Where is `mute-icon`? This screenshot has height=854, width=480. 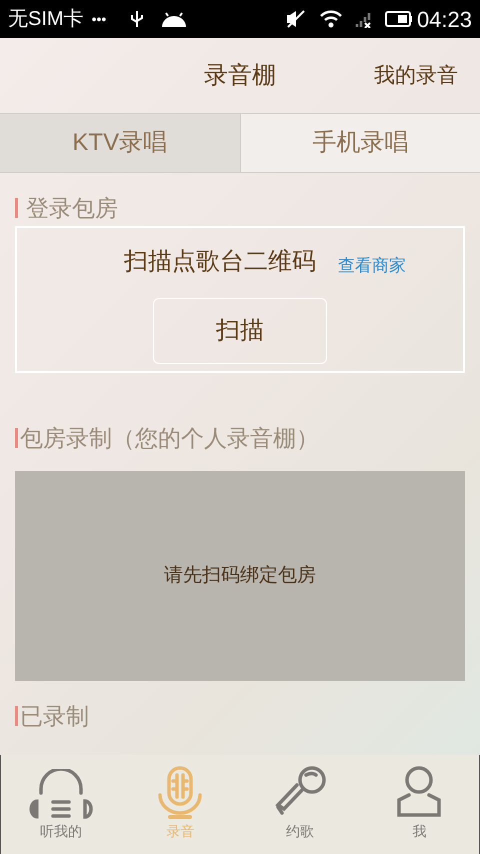
mute-icon is located at coordinates (295, 19).